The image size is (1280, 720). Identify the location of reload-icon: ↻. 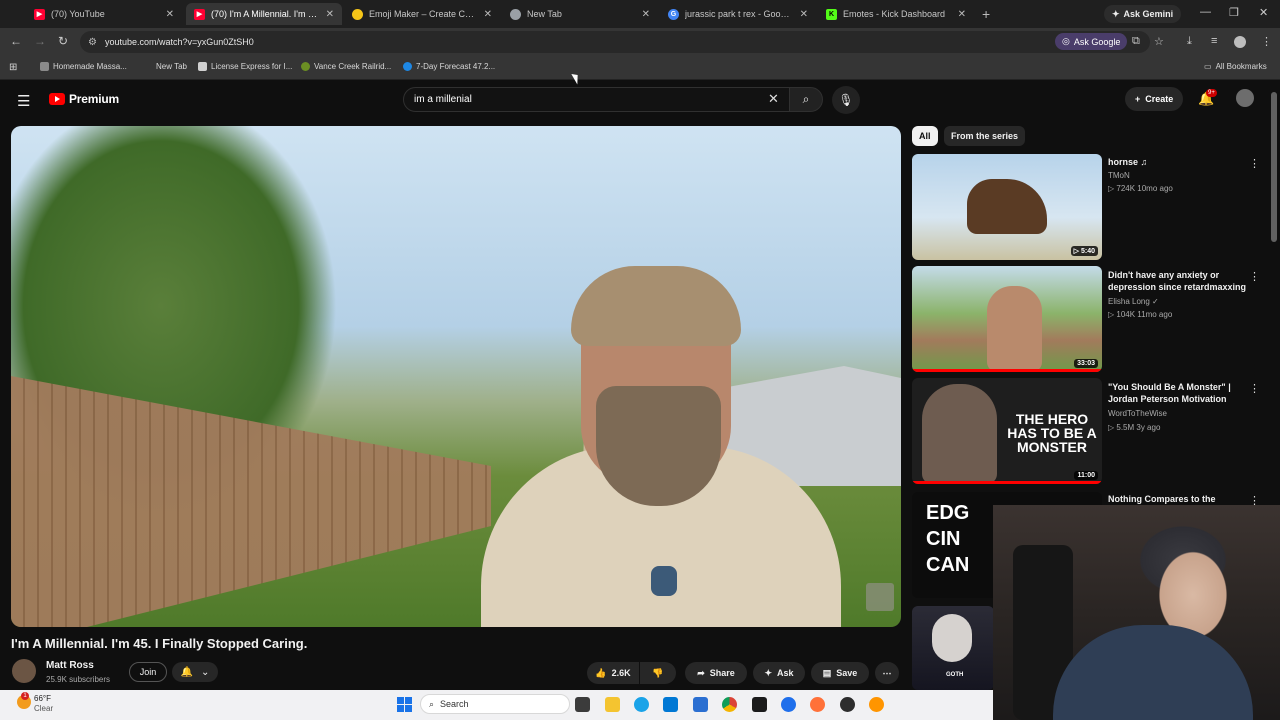
(63, 41).